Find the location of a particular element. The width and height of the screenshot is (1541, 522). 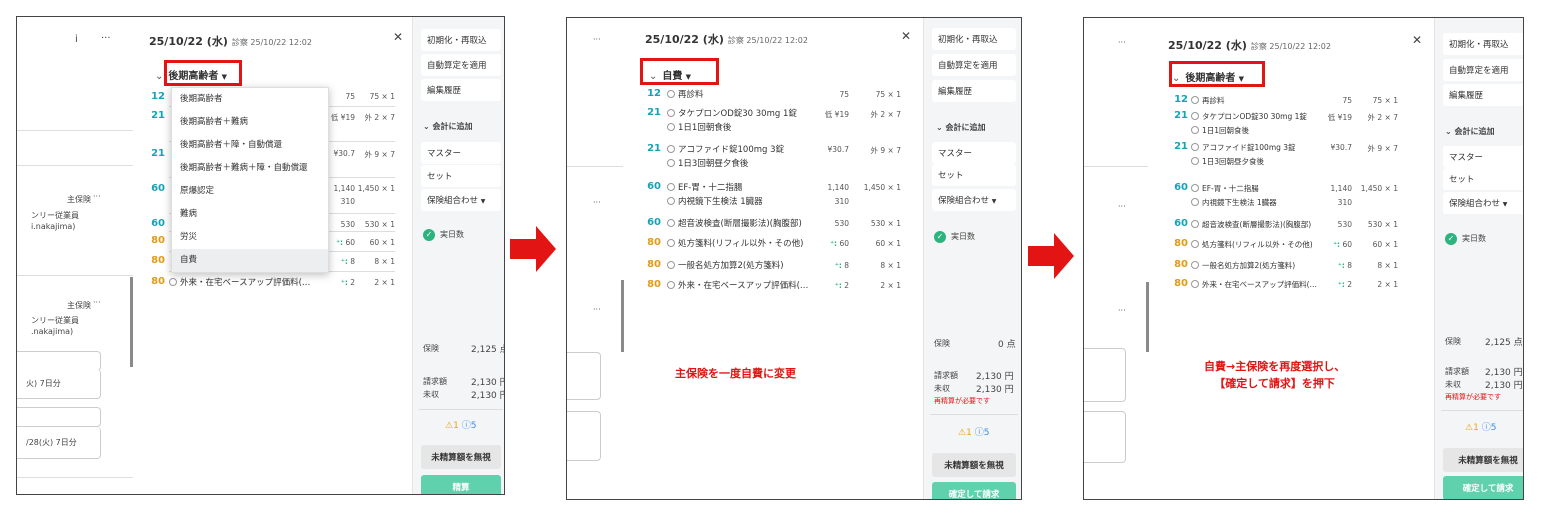

dropdown-option: 難病 is located at coordinates (250, 214).